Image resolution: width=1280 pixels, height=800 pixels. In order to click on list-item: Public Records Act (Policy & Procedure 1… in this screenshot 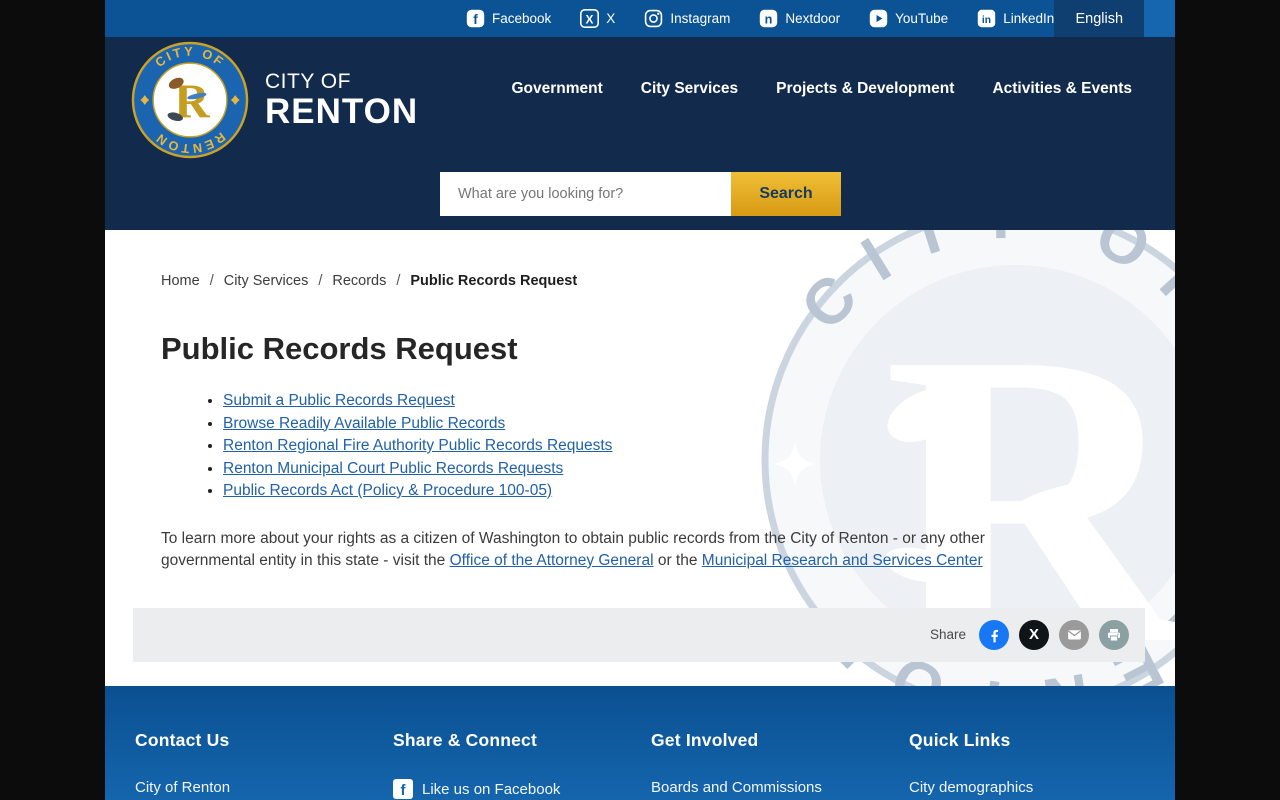, I will do `click(699, 491)`.